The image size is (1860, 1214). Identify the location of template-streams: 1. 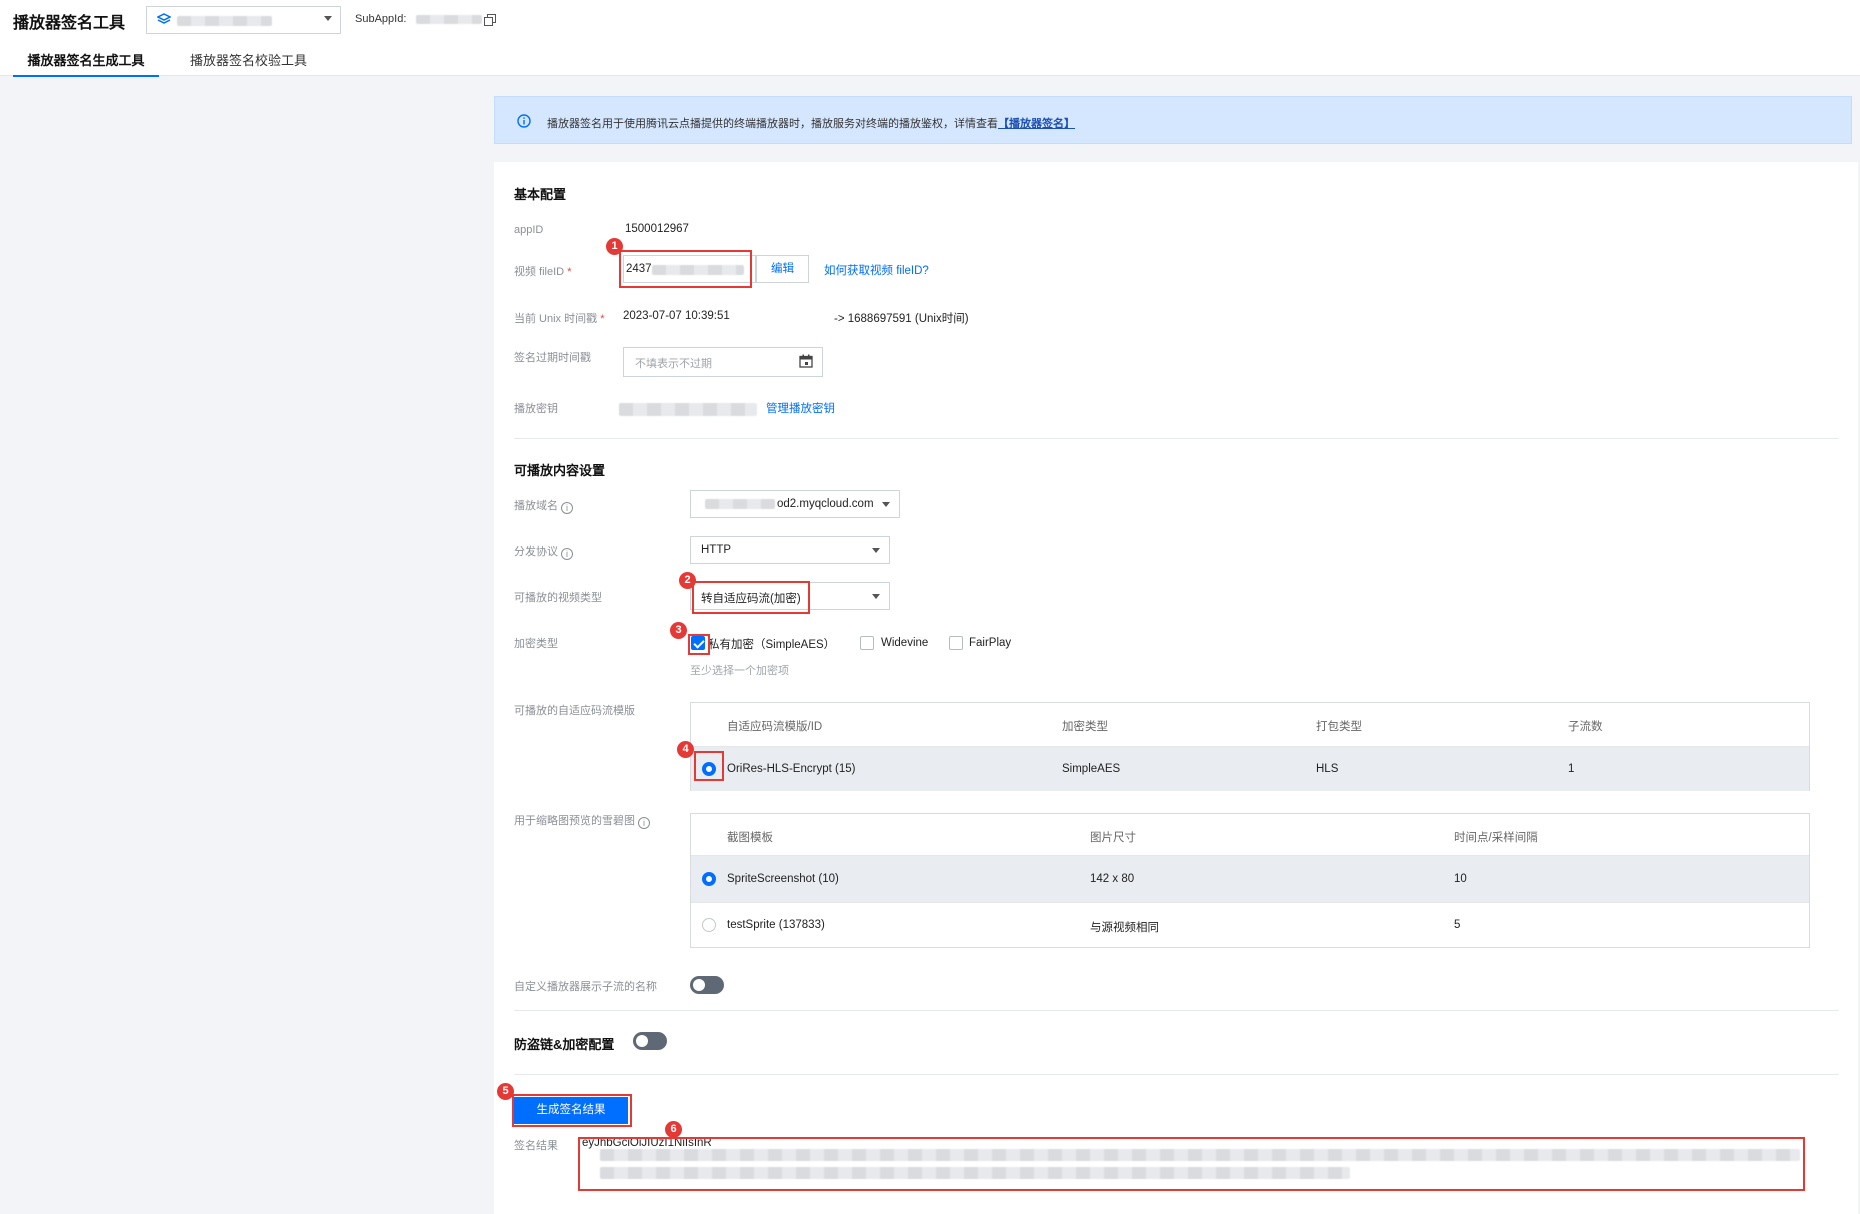
(1571, 769).